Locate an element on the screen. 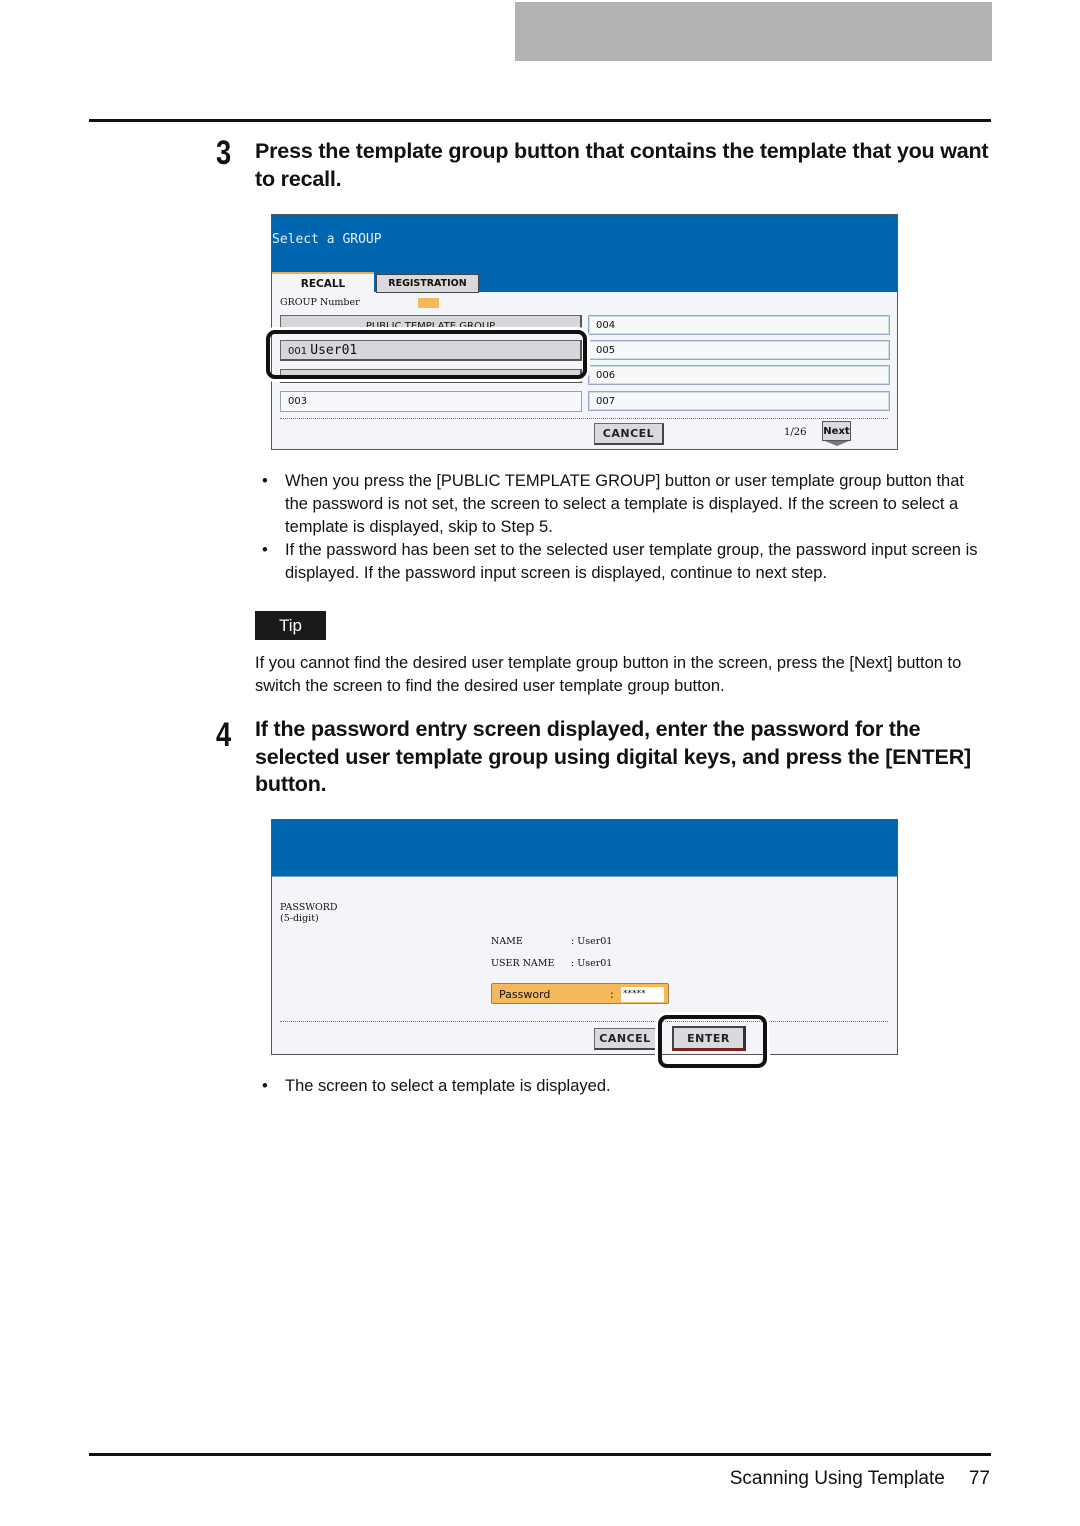 This screenshot has height=1526, width=1080. page-footer: Scanning Using Template 77 is located at coordinates (795, 1479).